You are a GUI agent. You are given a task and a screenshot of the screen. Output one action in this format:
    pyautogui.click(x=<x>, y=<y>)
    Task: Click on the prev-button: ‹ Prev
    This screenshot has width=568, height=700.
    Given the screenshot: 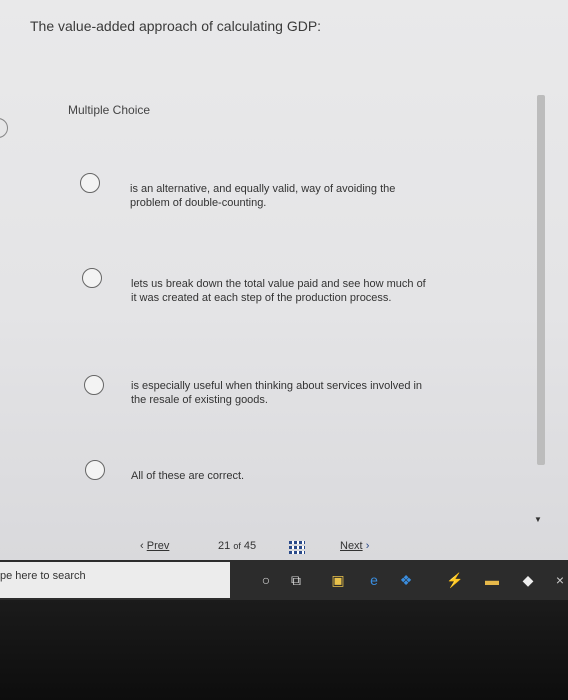 What is the action you would take?
    pyautogui.click(x=154, y=546)
    